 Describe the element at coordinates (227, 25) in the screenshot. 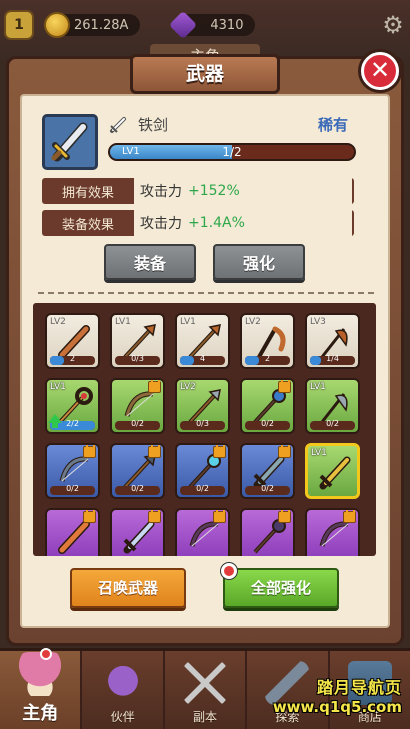

I see `gem-value: 4310` at that location.